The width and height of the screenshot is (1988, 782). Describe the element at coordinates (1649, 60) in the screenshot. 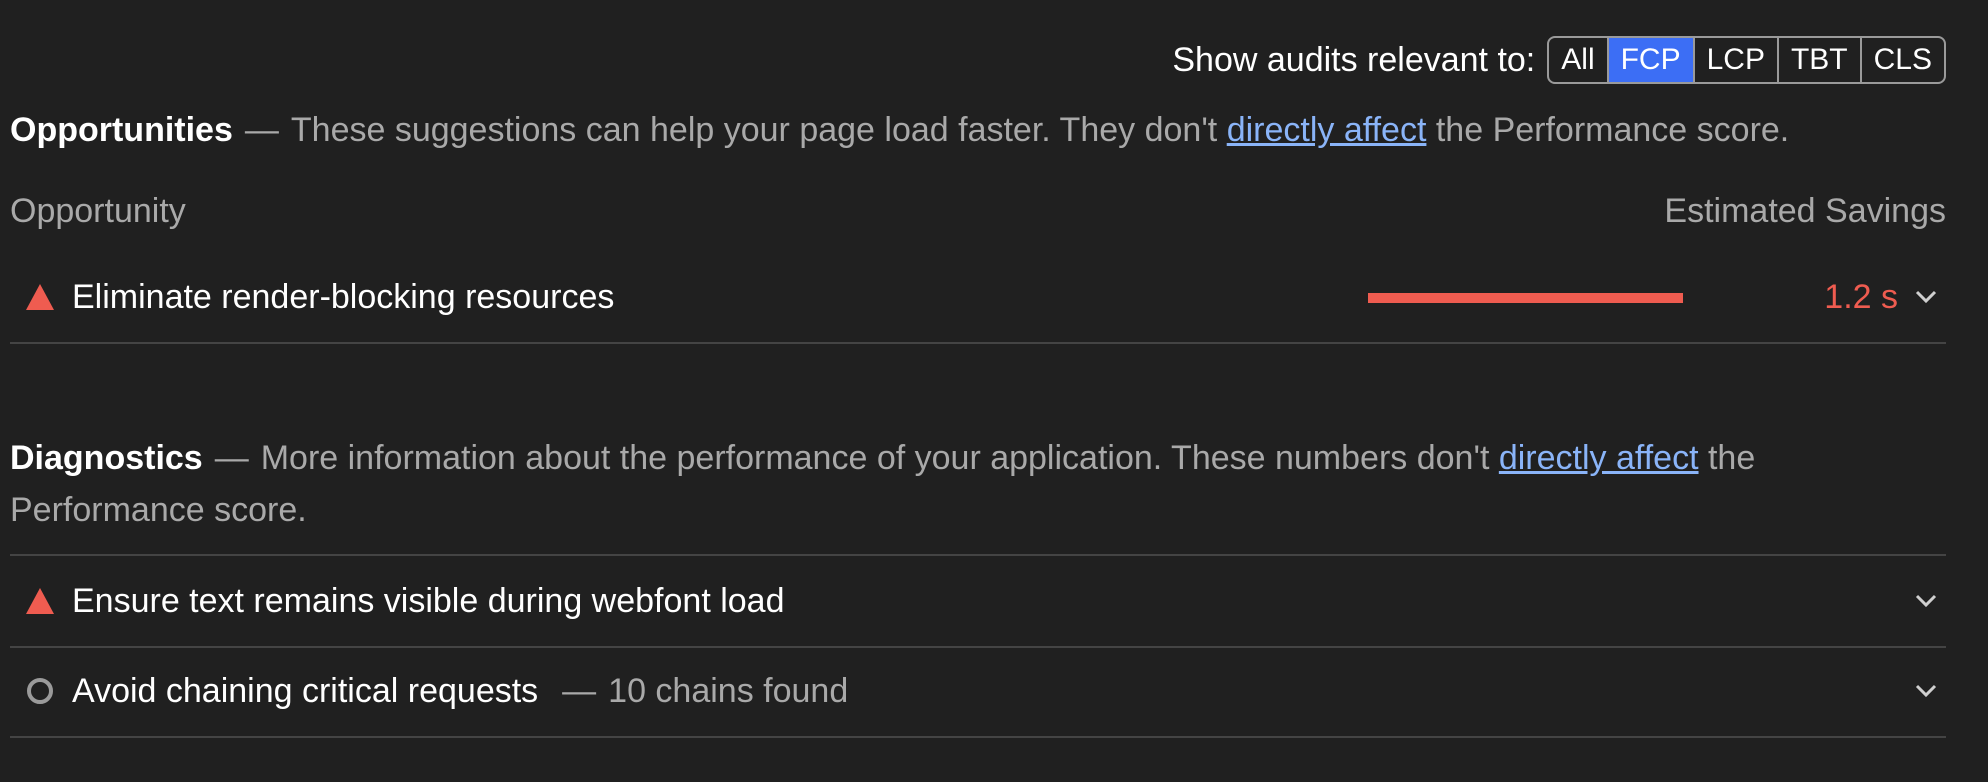

I see `filter-fcp-button: FCP` at that location.